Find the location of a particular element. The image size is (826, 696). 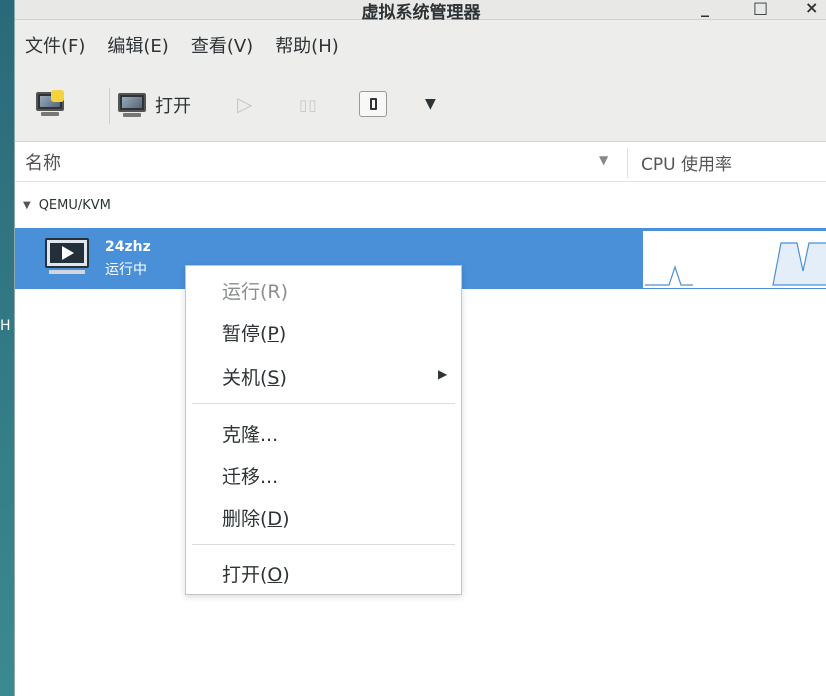

list-header: 名称 ▼ CPU 使用率 is located at coordinates (420, 162).